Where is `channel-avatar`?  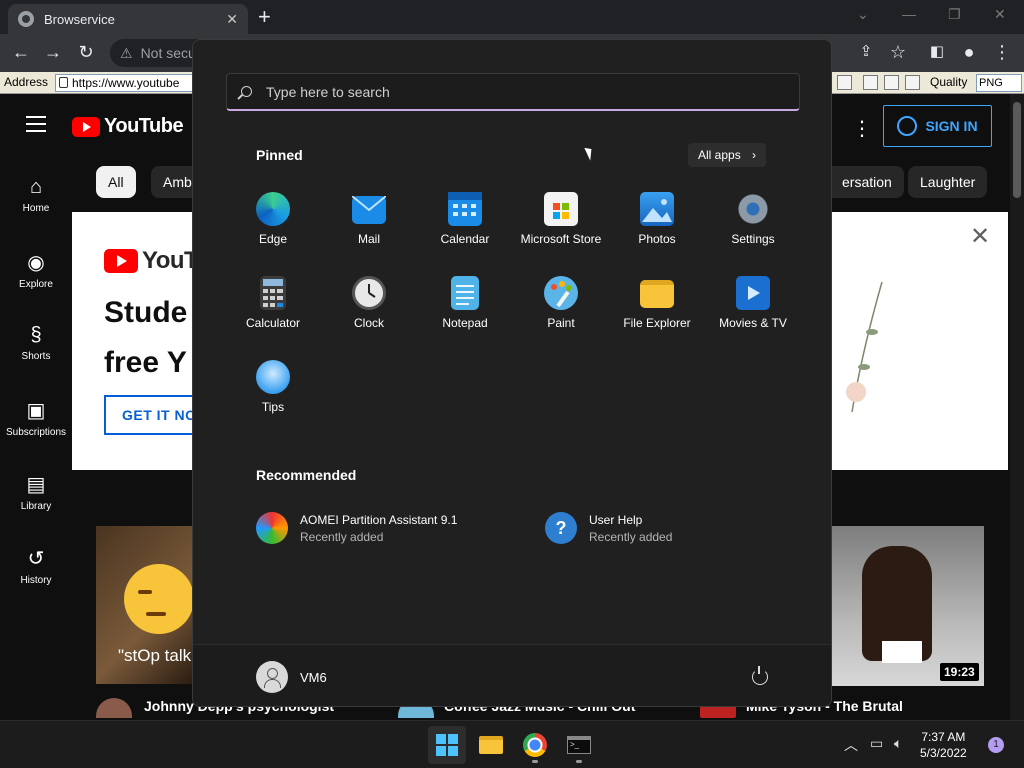 channel-avatar is located at coordinates (114, 708).